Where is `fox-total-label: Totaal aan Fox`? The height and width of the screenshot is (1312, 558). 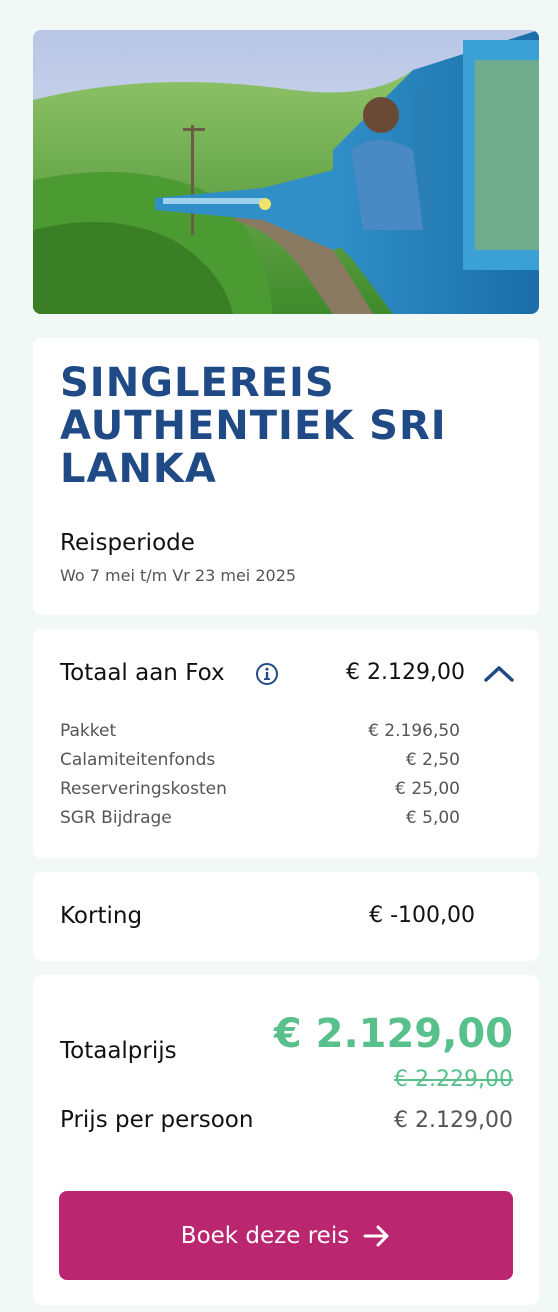 fox-total-label: Totaal aan Fox is located at coordinates (142, 673).